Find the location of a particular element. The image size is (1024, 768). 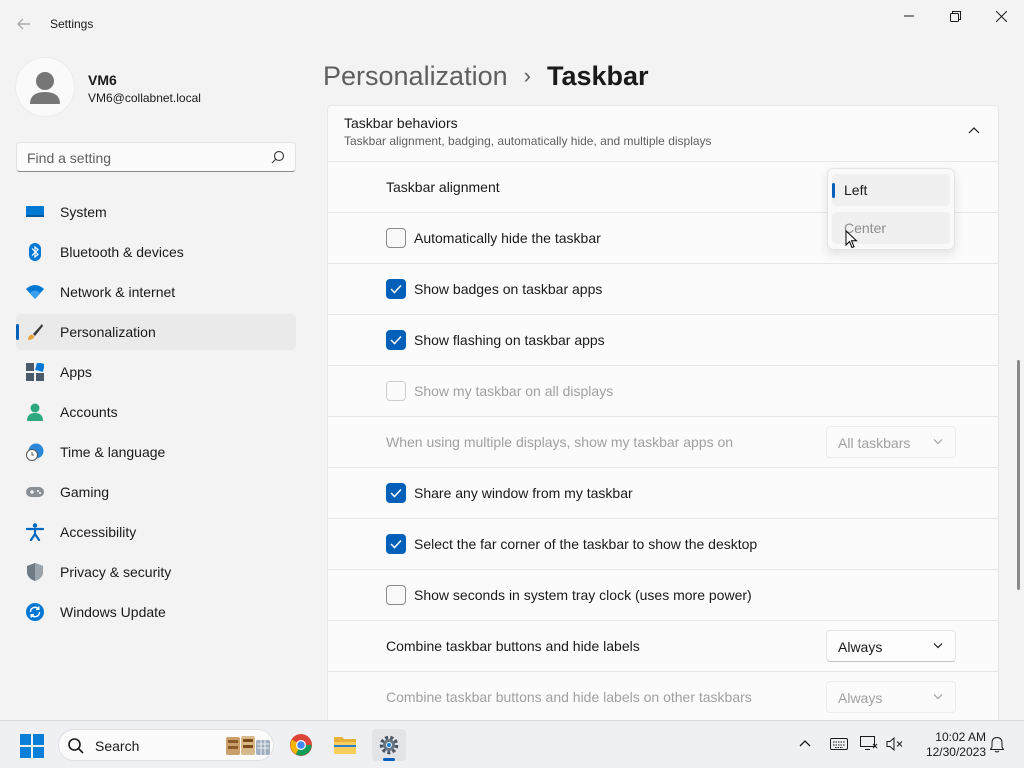

minimize-icon is located at coordinates (909, 16).